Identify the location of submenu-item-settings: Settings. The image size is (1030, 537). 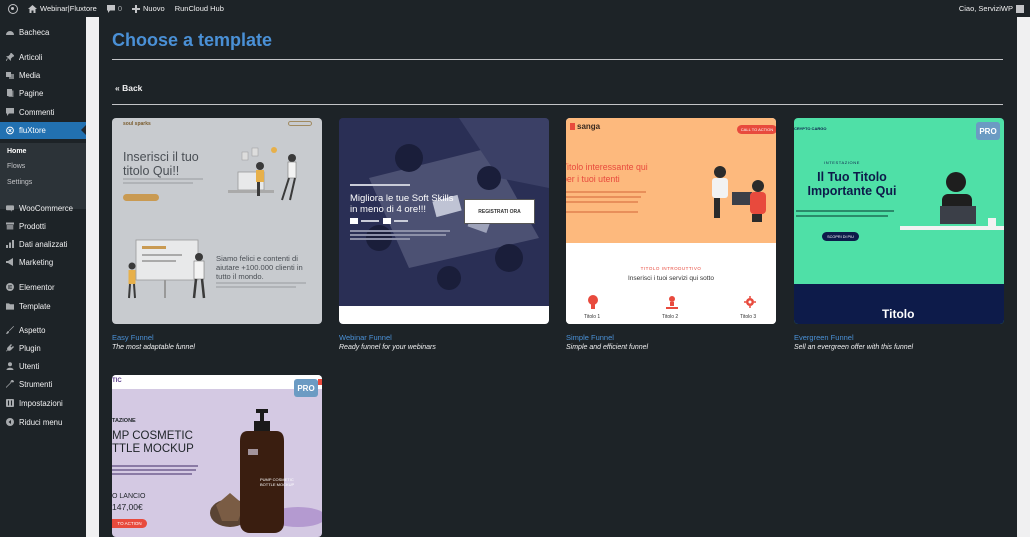
(19, 182).